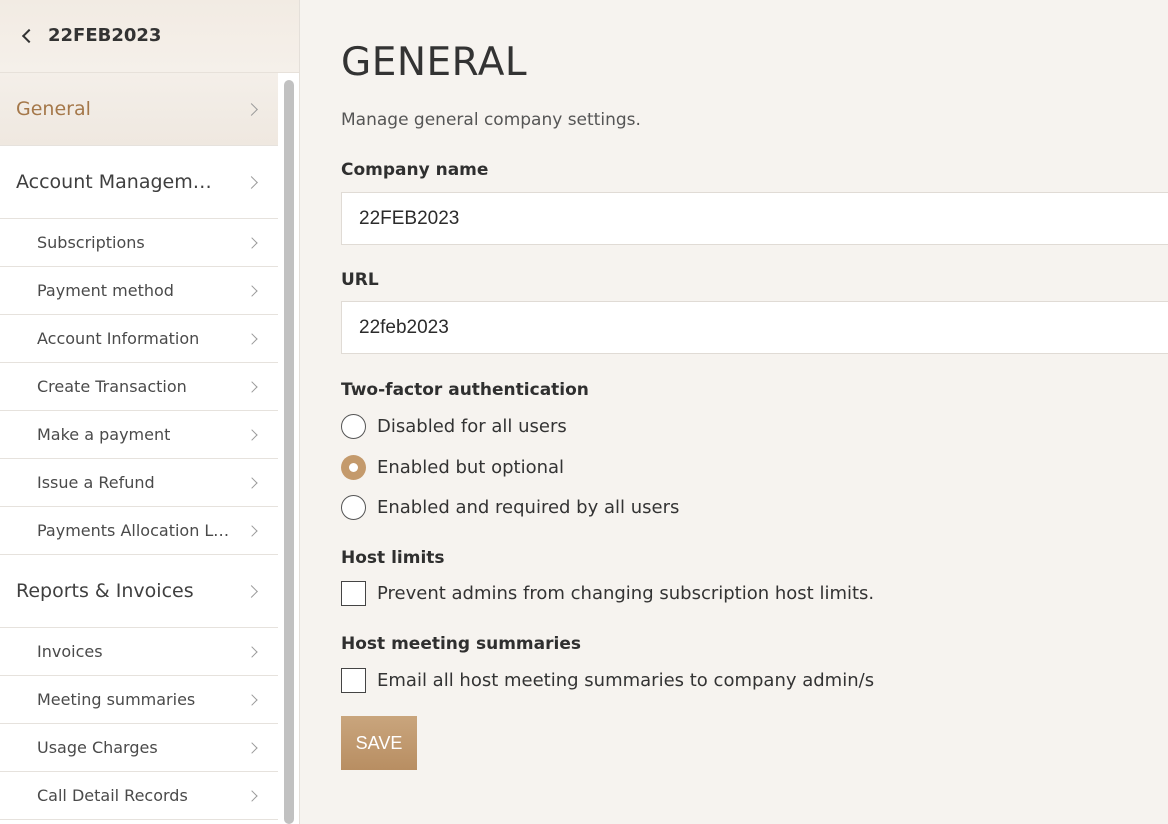 The height and width of the screenshot is (824, 1168). I want to click on two-factor-option-disabled: Disabled for all users, so click(454, 426).